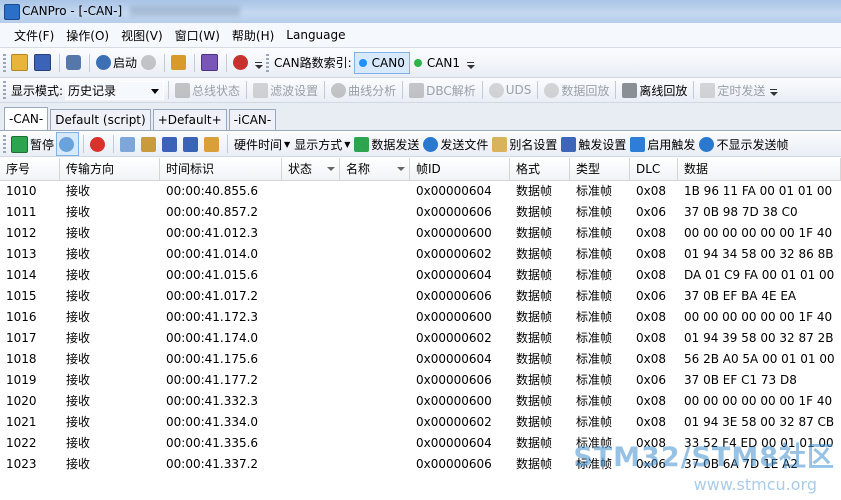  What do you see at coordinates (191, 144) in the screenshot?
I see `export-button` at bounding box center [191, 144].